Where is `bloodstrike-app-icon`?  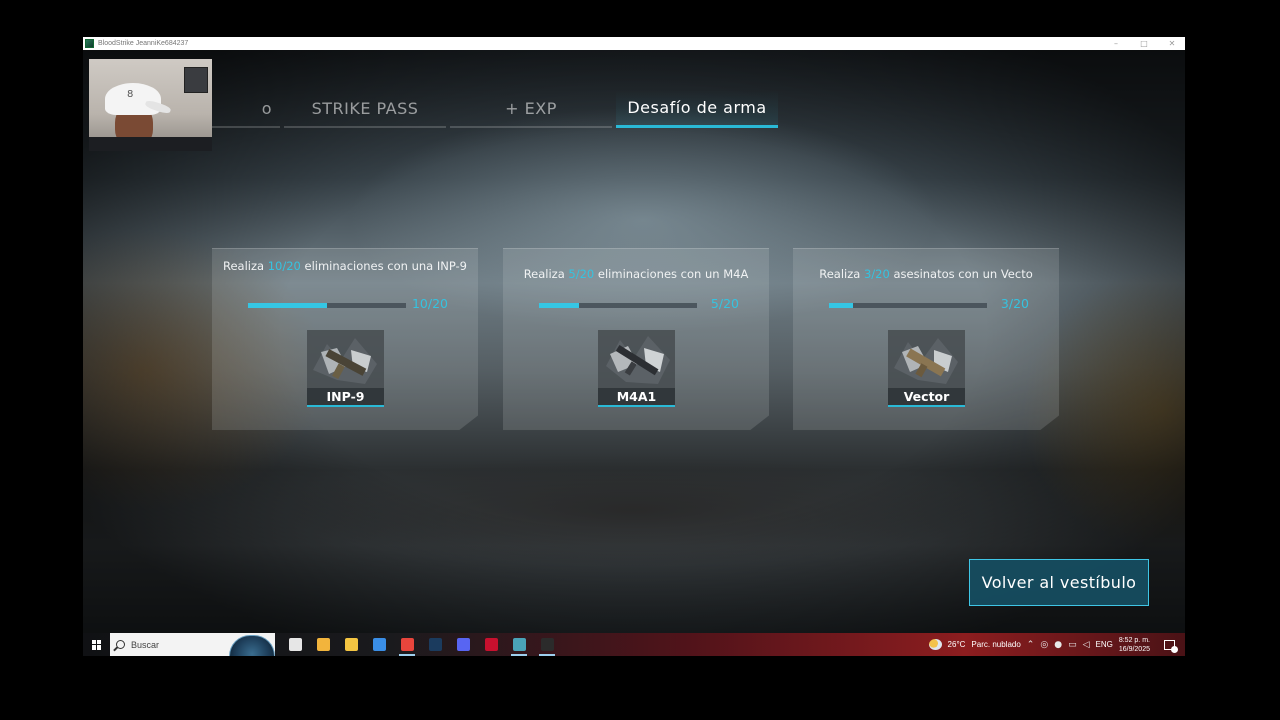
bloodstrike-app-icon is located at coordinates (89, 43).